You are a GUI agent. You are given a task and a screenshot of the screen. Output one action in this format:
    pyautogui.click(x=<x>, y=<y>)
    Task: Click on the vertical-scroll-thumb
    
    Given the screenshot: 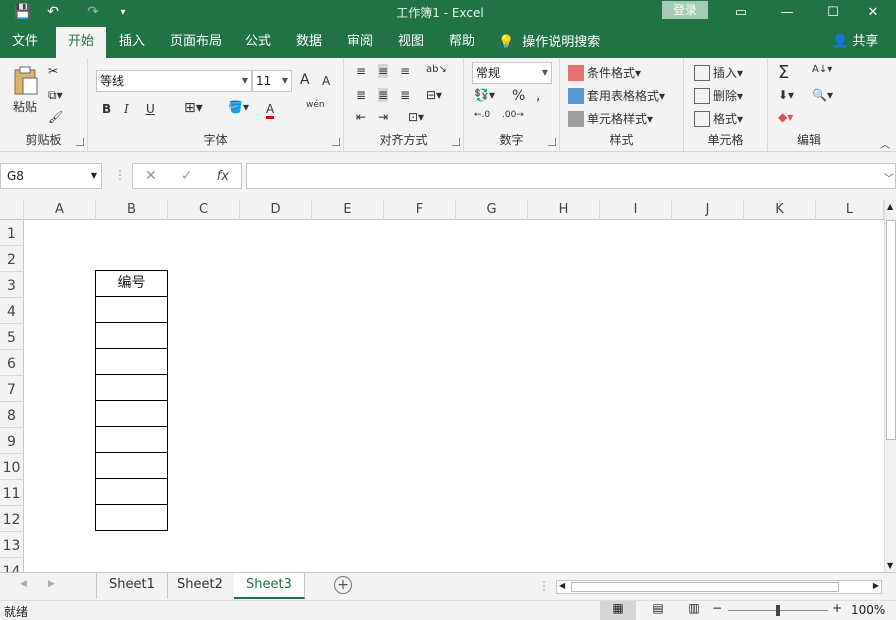 What is the action you would take?
    pyautogui.click(x=891, y=330)
    